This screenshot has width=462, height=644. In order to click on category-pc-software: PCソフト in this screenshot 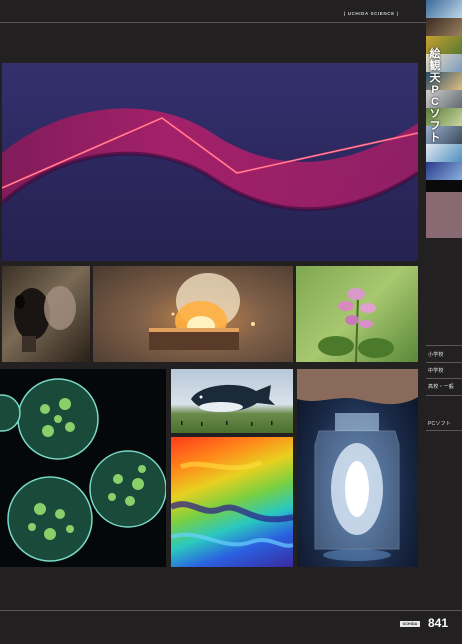, I will do `click(439, 423)`.